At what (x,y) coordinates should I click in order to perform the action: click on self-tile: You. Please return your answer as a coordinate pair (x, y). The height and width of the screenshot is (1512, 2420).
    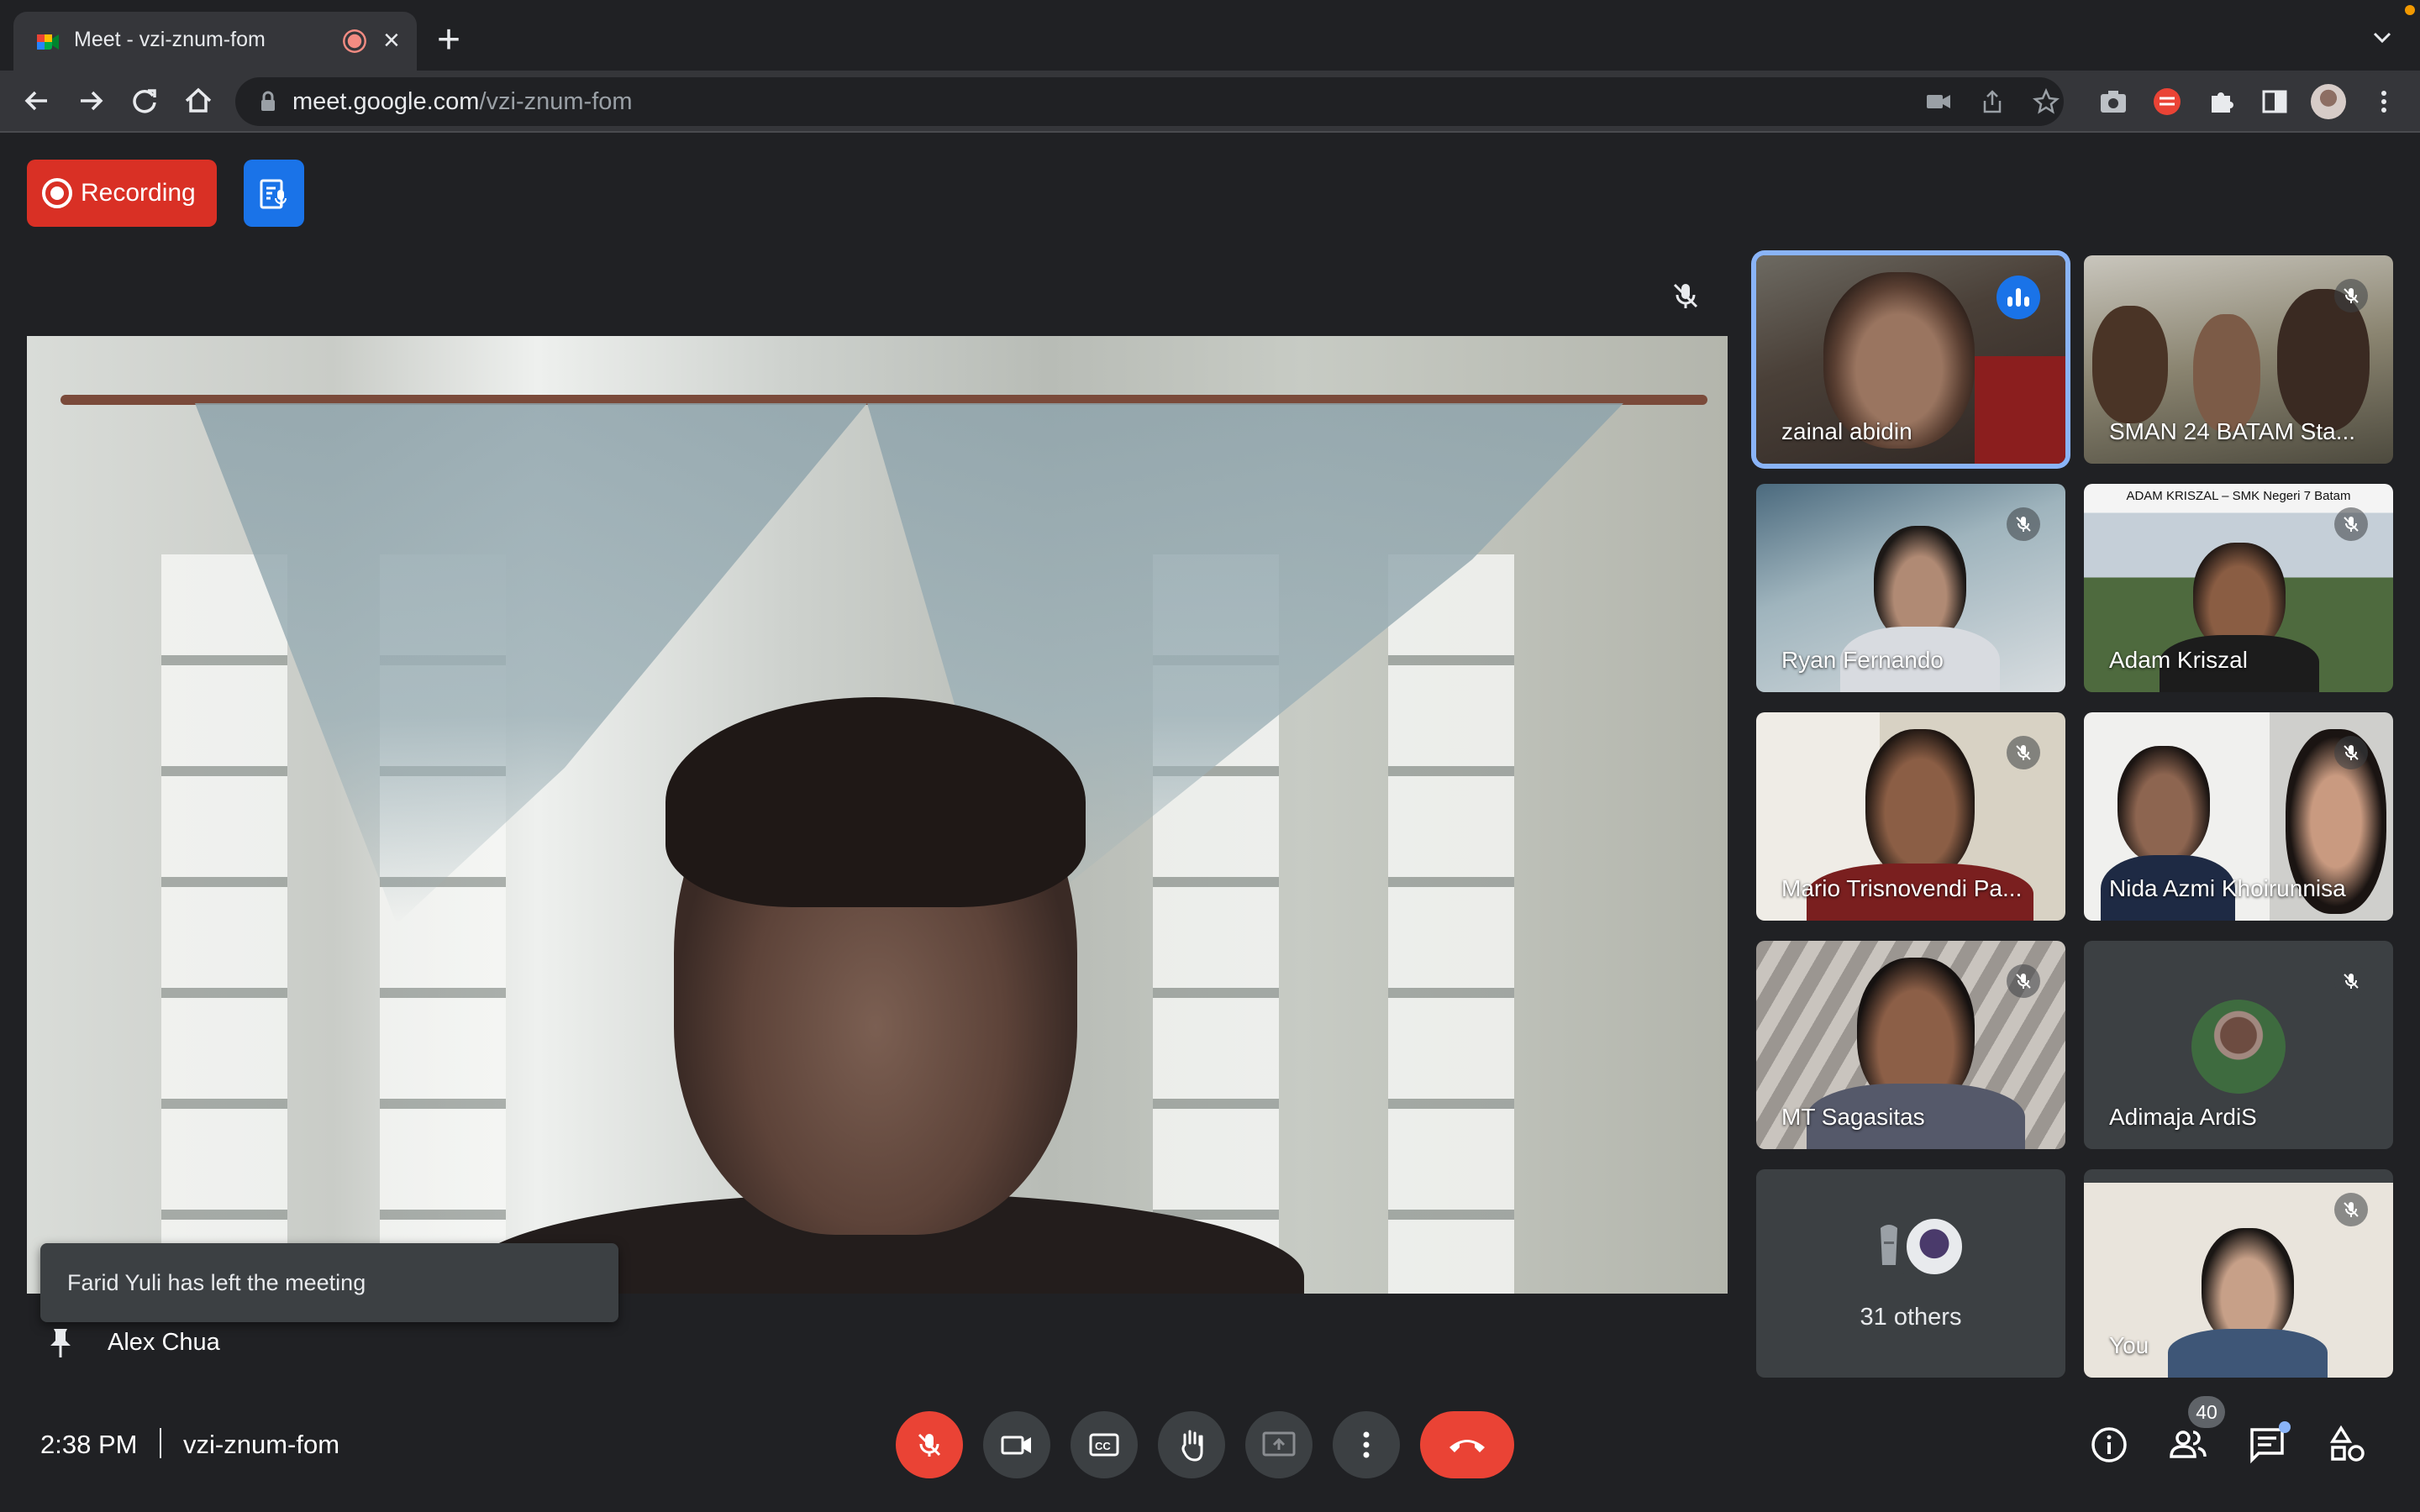
    Looking at the image, I should click on (2238, 1273).